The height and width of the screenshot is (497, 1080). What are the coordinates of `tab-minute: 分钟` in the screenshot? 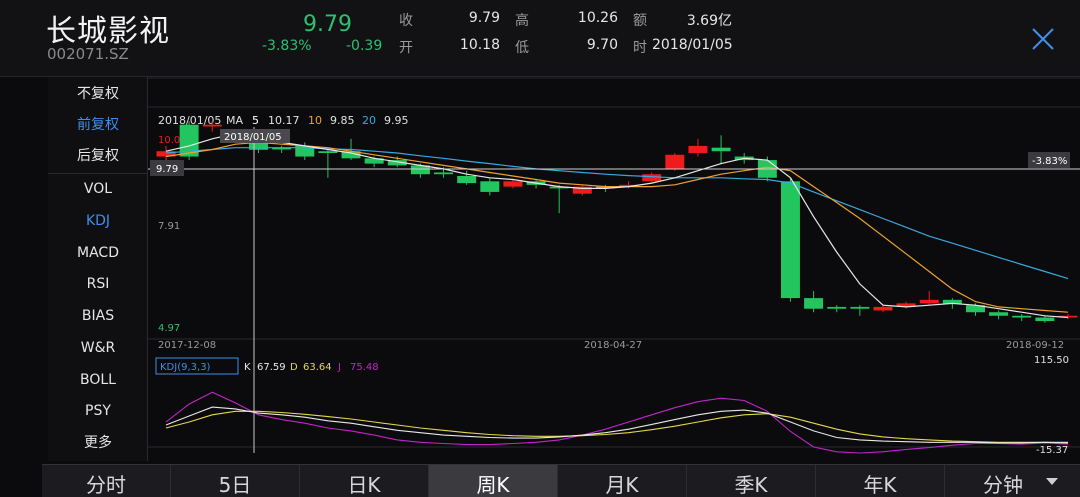 It's located at (1012, 481).